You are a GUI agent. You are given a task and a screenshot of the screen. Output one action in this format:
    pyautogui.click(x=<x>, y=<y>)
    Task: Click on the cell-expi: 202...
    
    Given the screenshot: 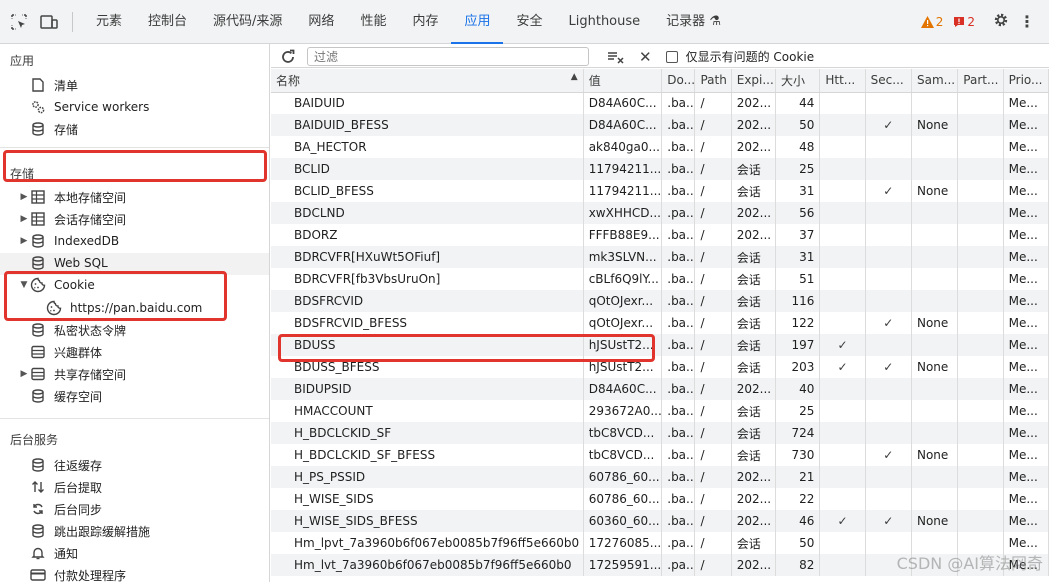 What is the action you would take?
    pyautogui.click(x=754, y=147)
    